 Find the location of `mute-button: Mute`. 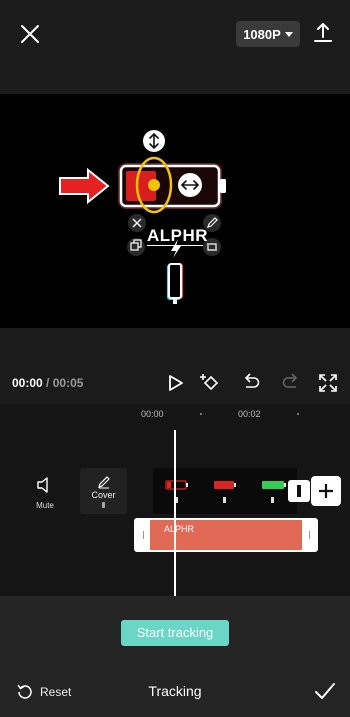

mute-button: Mute is located at coordinates (45, 493).